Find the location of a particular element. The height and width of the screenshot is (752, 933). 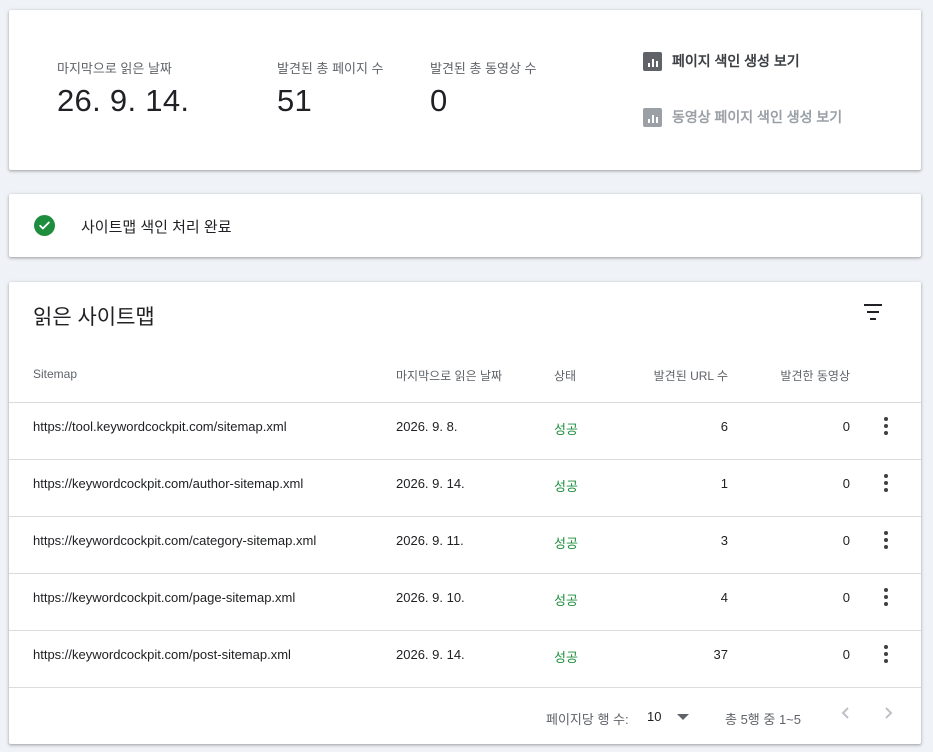

view-page-indexing-link: 페이지 색인 생성 보기 is located at coordinates (721, 61).